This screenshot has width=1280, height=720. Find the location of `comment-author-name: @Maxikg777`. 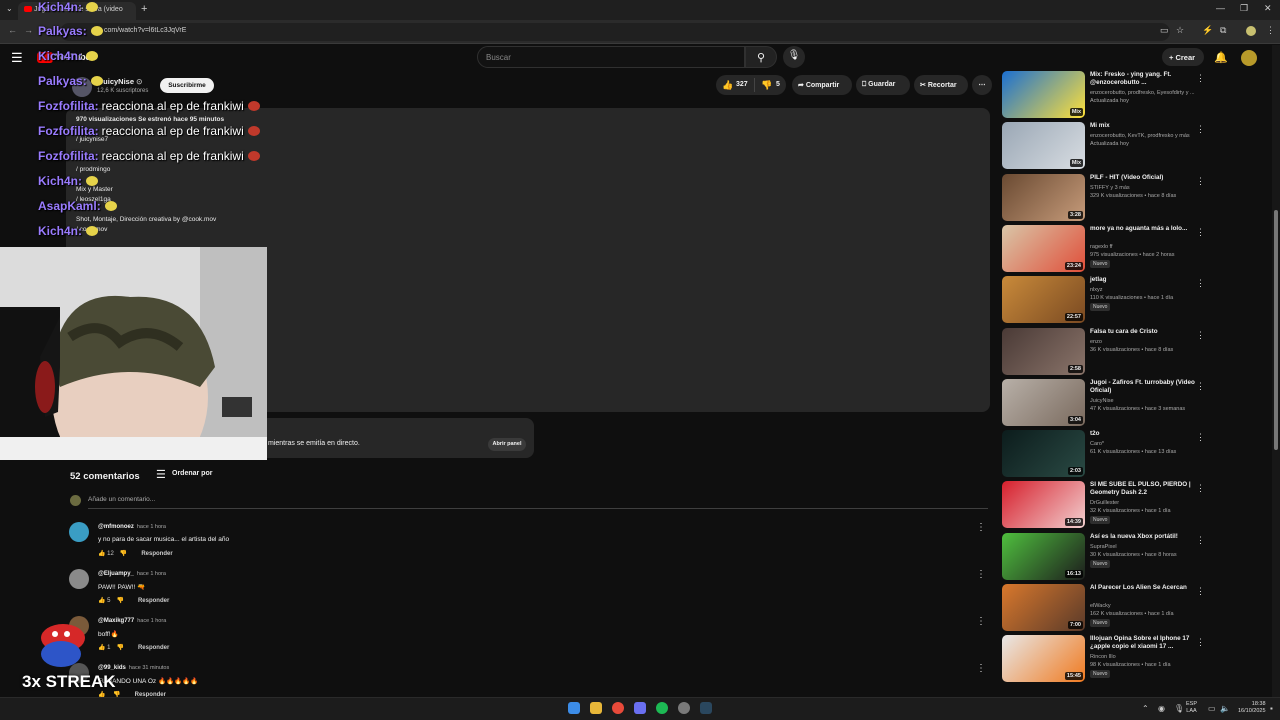

comment-author-name: @Maxikg777 is located at coordinates (116, 621).